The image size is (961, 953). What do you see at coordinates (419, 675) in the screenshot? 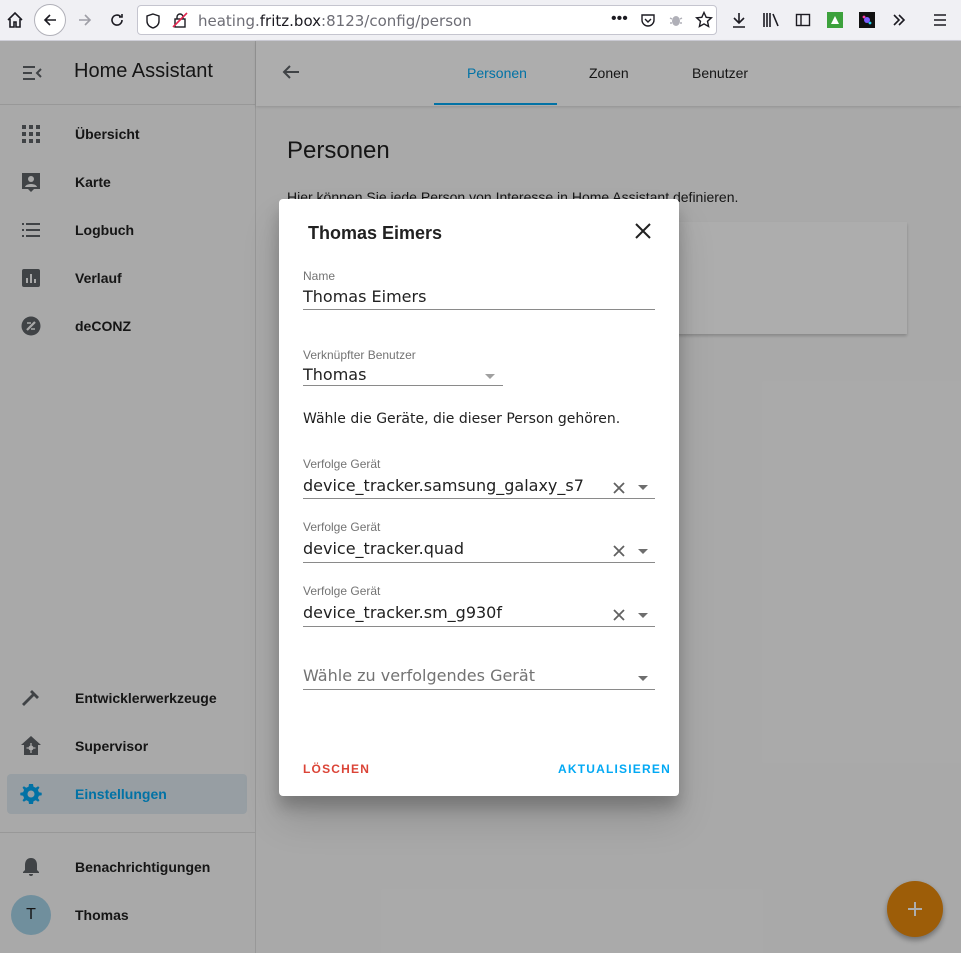
I see `add-tracker-placeholder: Wähle zu verfolgendes Gerät` at bounding box center [419, 675].